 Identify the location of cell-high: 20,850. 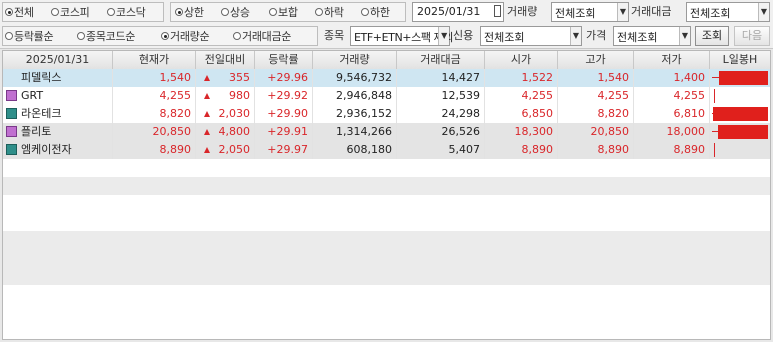
(596, 132).